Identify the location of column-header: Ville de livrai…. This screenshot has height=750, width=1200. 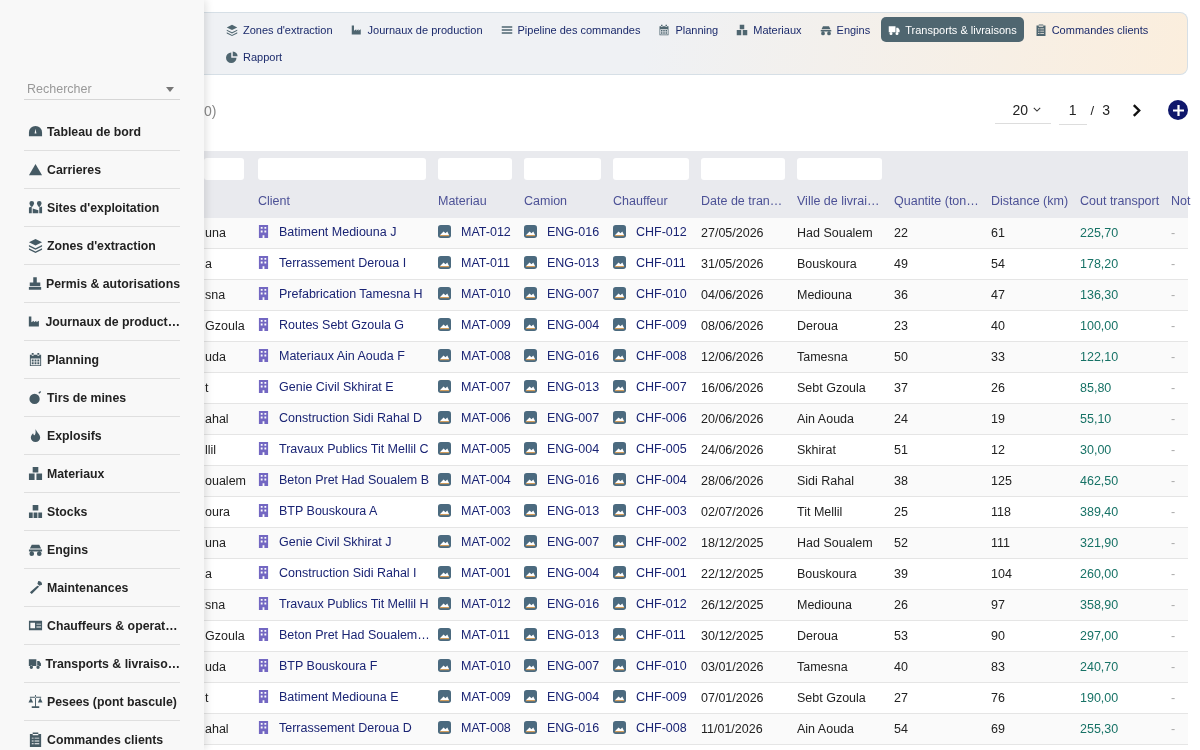
(838, 201).